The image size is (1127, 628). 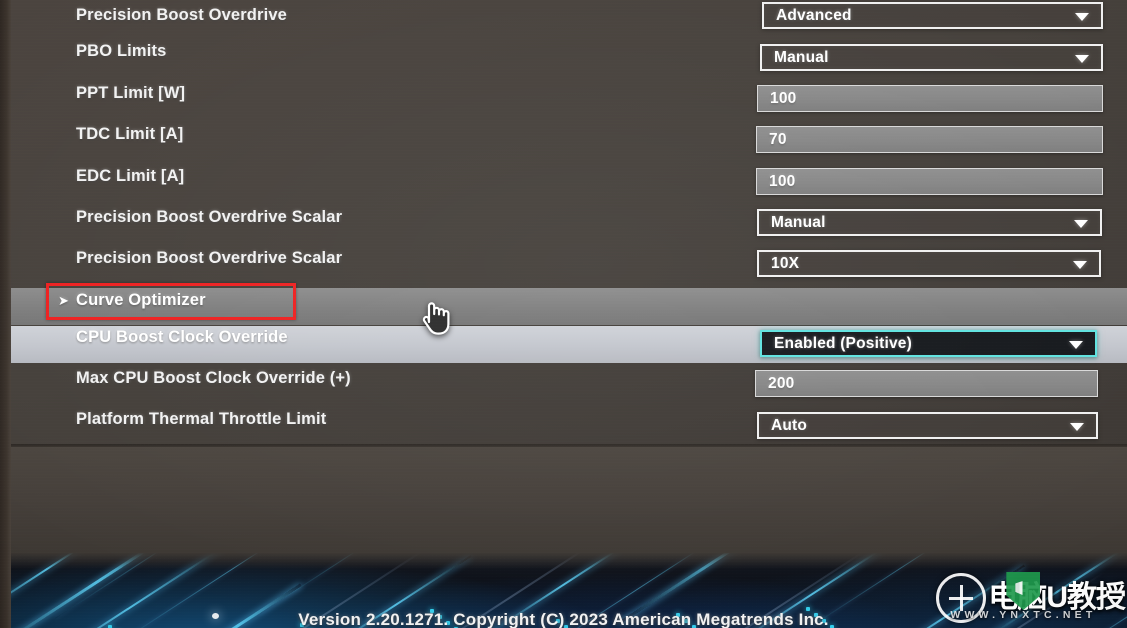 What do you see at coordinates (563, 561) in the screenshot?
I see `footer-top-fade` at bounding box center [563, 561].